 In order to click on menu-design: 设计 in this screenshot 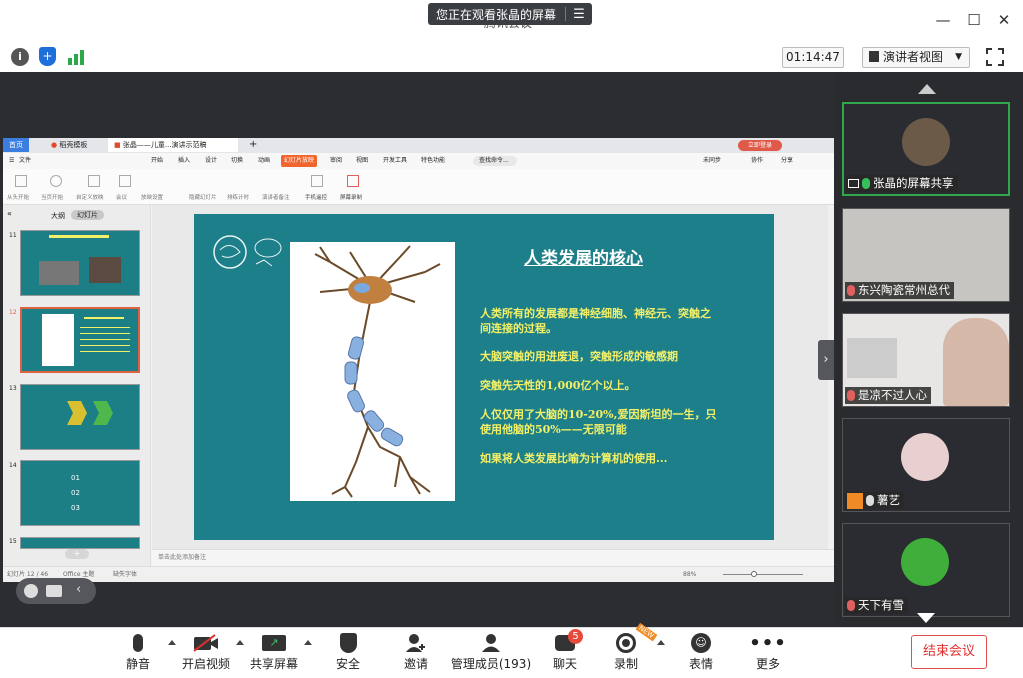, I will do `click(211, 161)`.